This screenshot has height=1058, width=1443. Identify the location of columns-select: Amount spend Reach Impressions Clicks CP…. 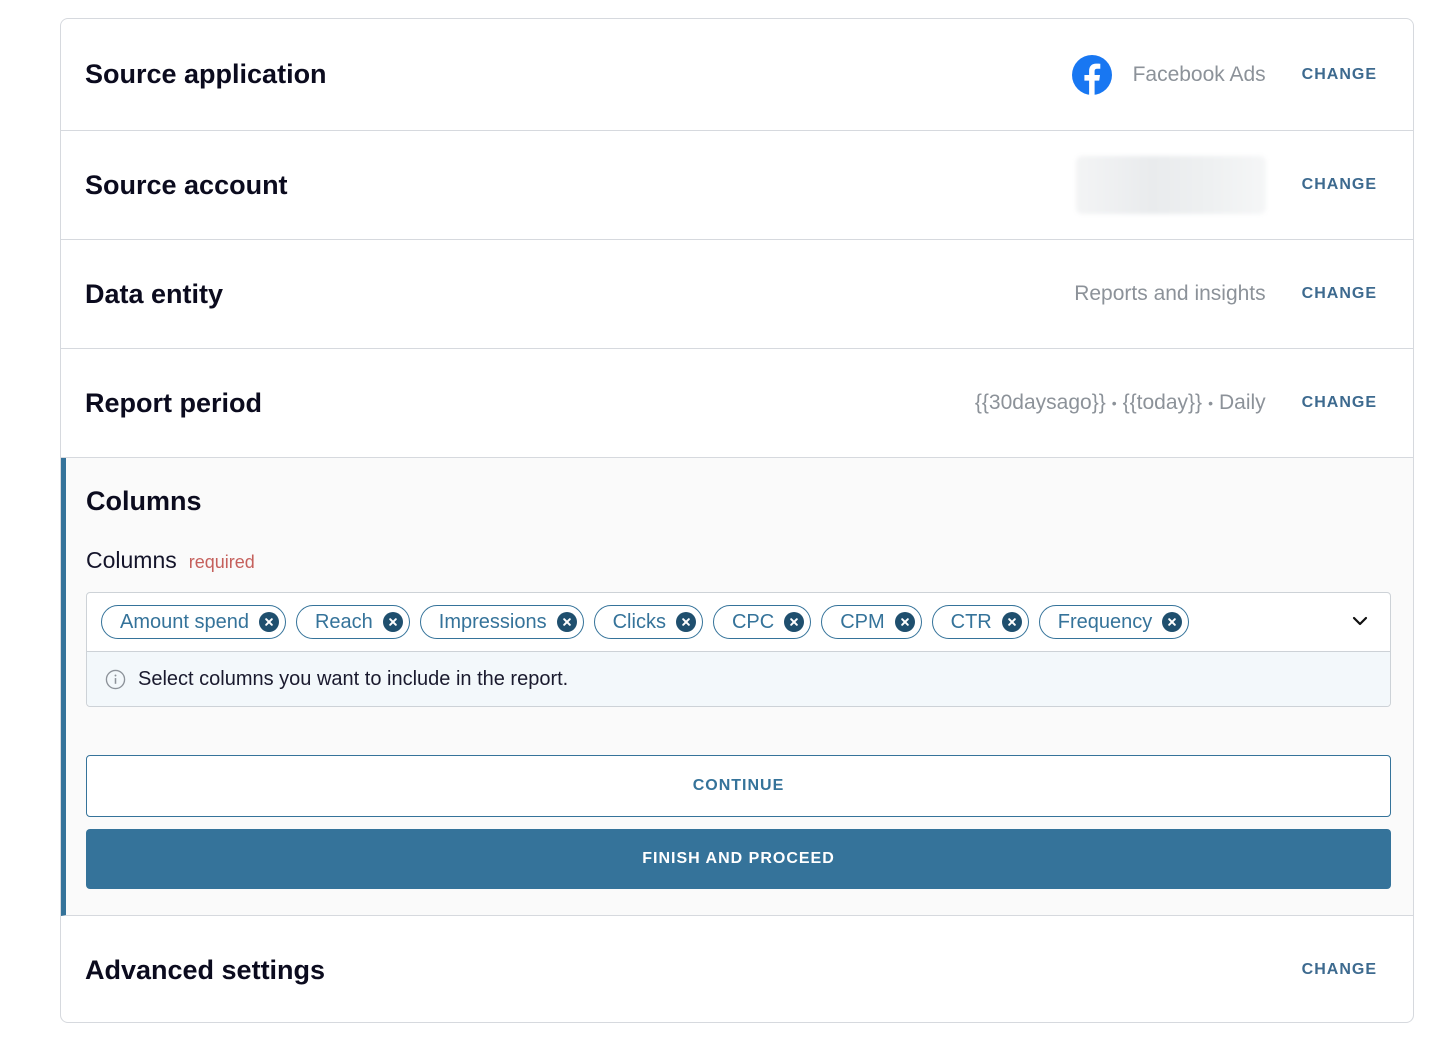
(738, 649).